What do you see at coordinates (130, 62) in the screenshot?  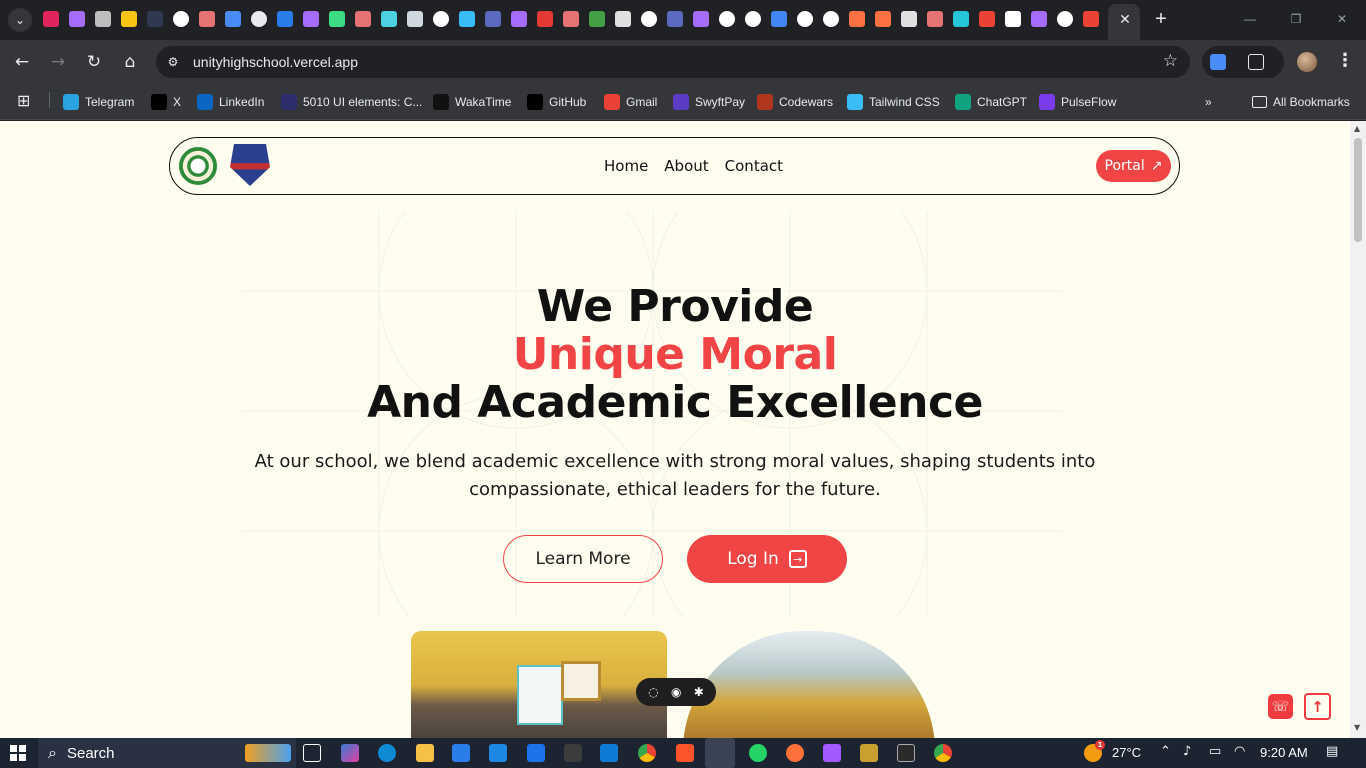 I see `home-icon: ⌂` at bounding box center [130, 62].